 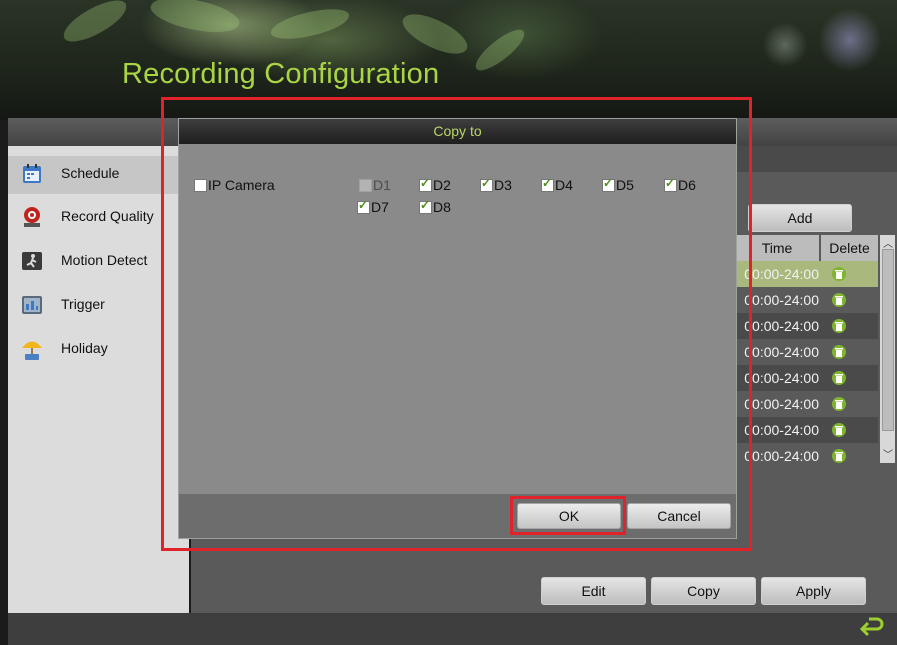 I want to click on sidebar-item-label: Motion Detect, so click(x=104, y=260).